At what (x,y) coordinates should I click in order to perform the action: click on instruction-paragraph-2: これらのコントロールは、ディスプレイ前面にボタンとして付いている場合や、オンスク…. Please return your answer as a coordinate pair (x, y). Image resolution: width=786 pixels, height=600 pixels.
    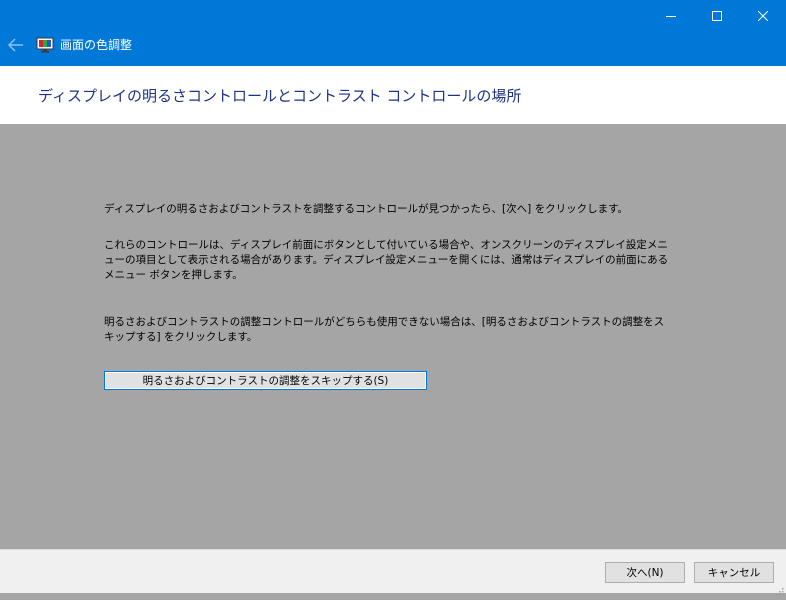
    Looking at the image, I should click on (386, 260).